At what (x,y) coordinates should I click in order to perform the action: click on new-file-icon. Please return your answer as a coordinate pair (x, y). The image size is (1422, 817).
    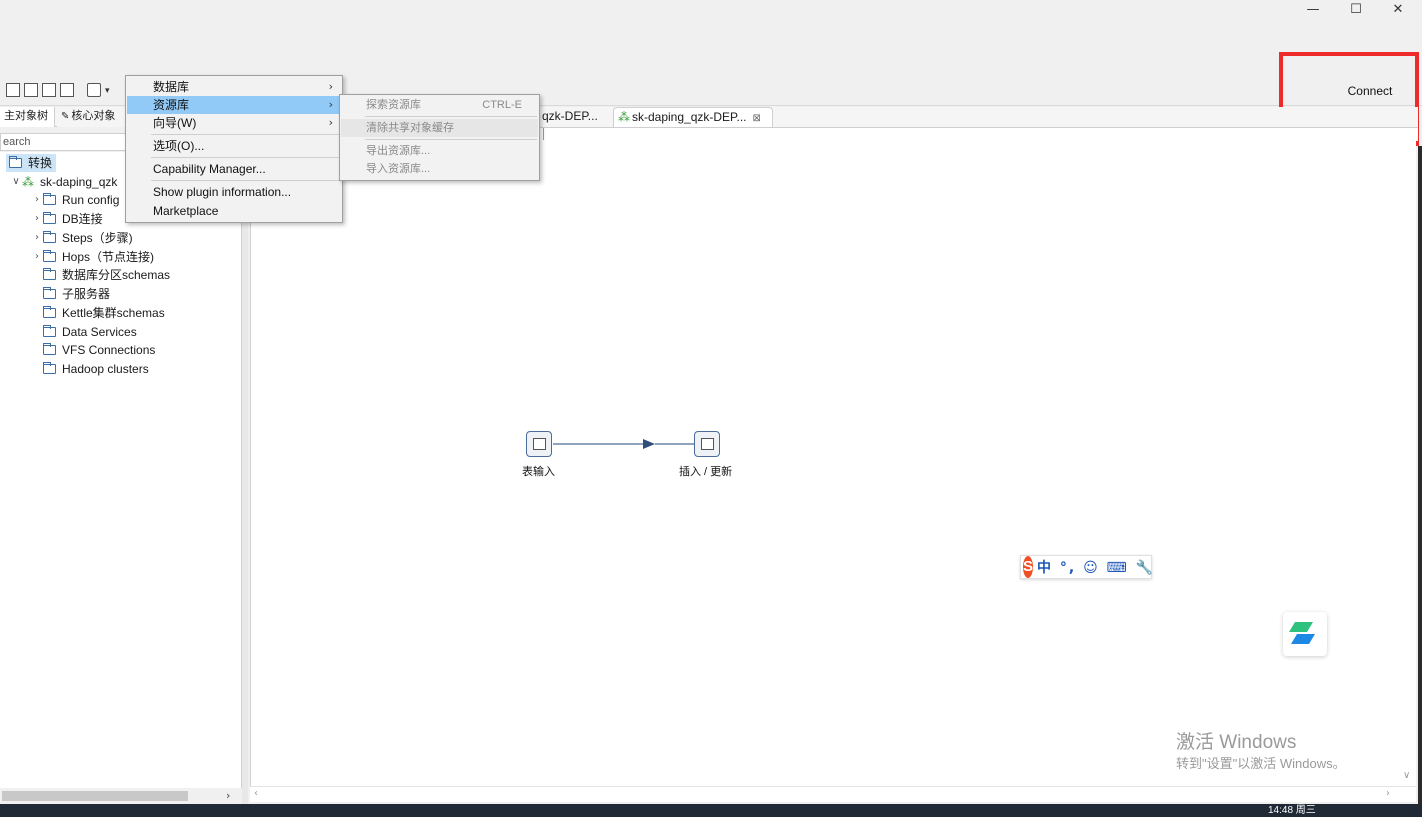
    Looking at the image, I should click on (13, 90).